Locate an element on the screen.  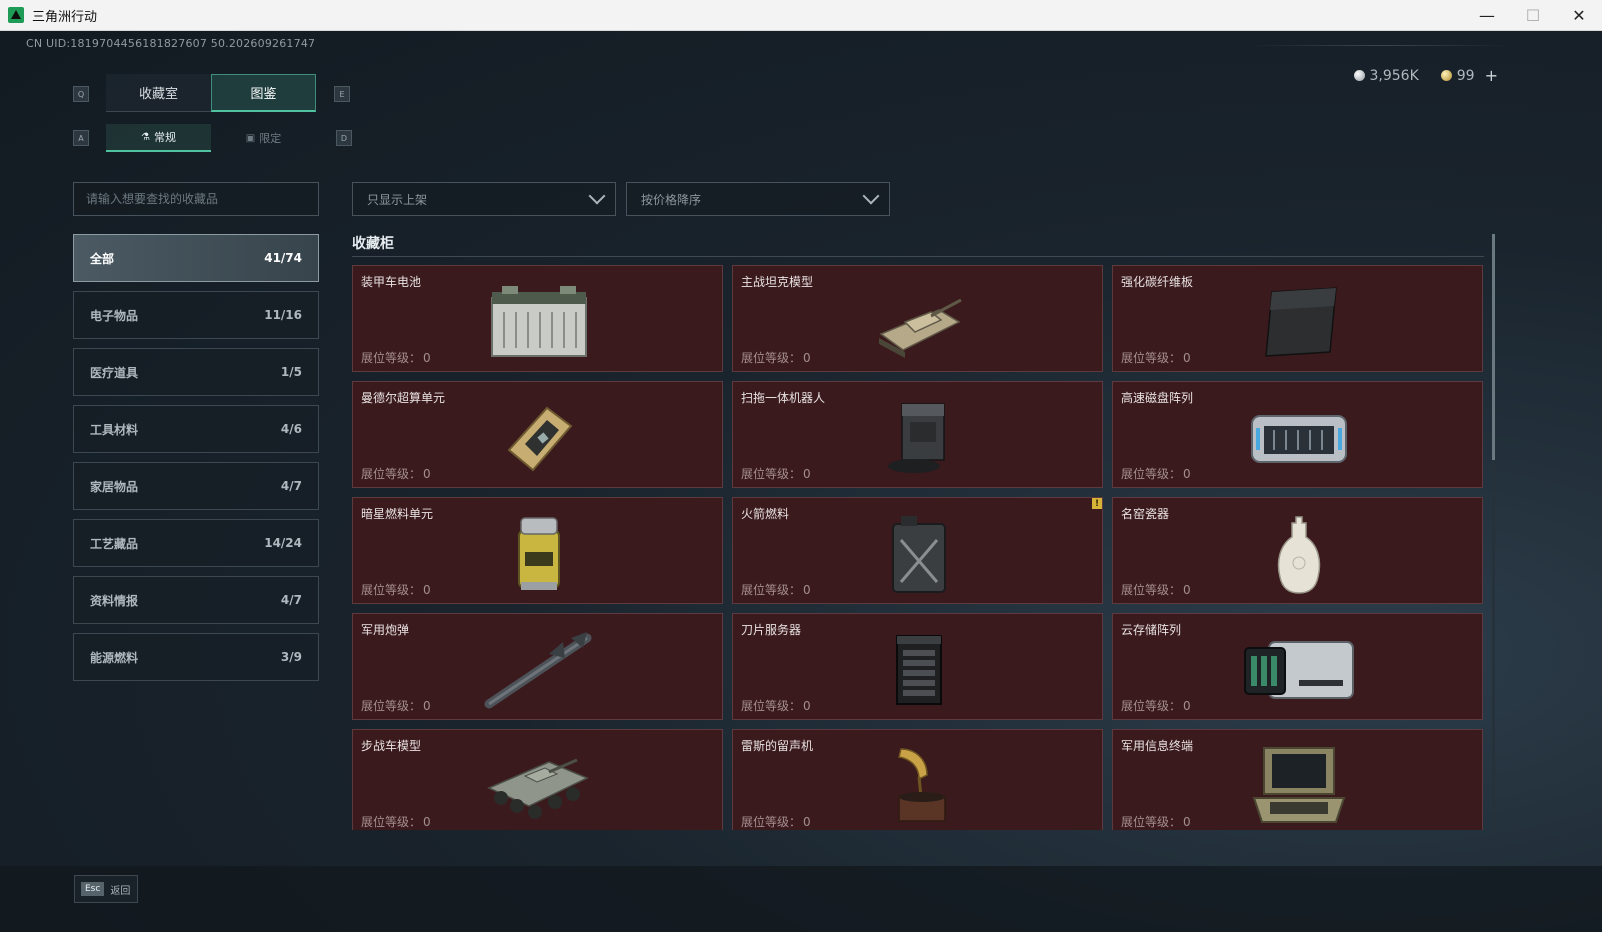
collection-card: 步战车模型 展位等级： 0 is located at coordinates (537, 779).